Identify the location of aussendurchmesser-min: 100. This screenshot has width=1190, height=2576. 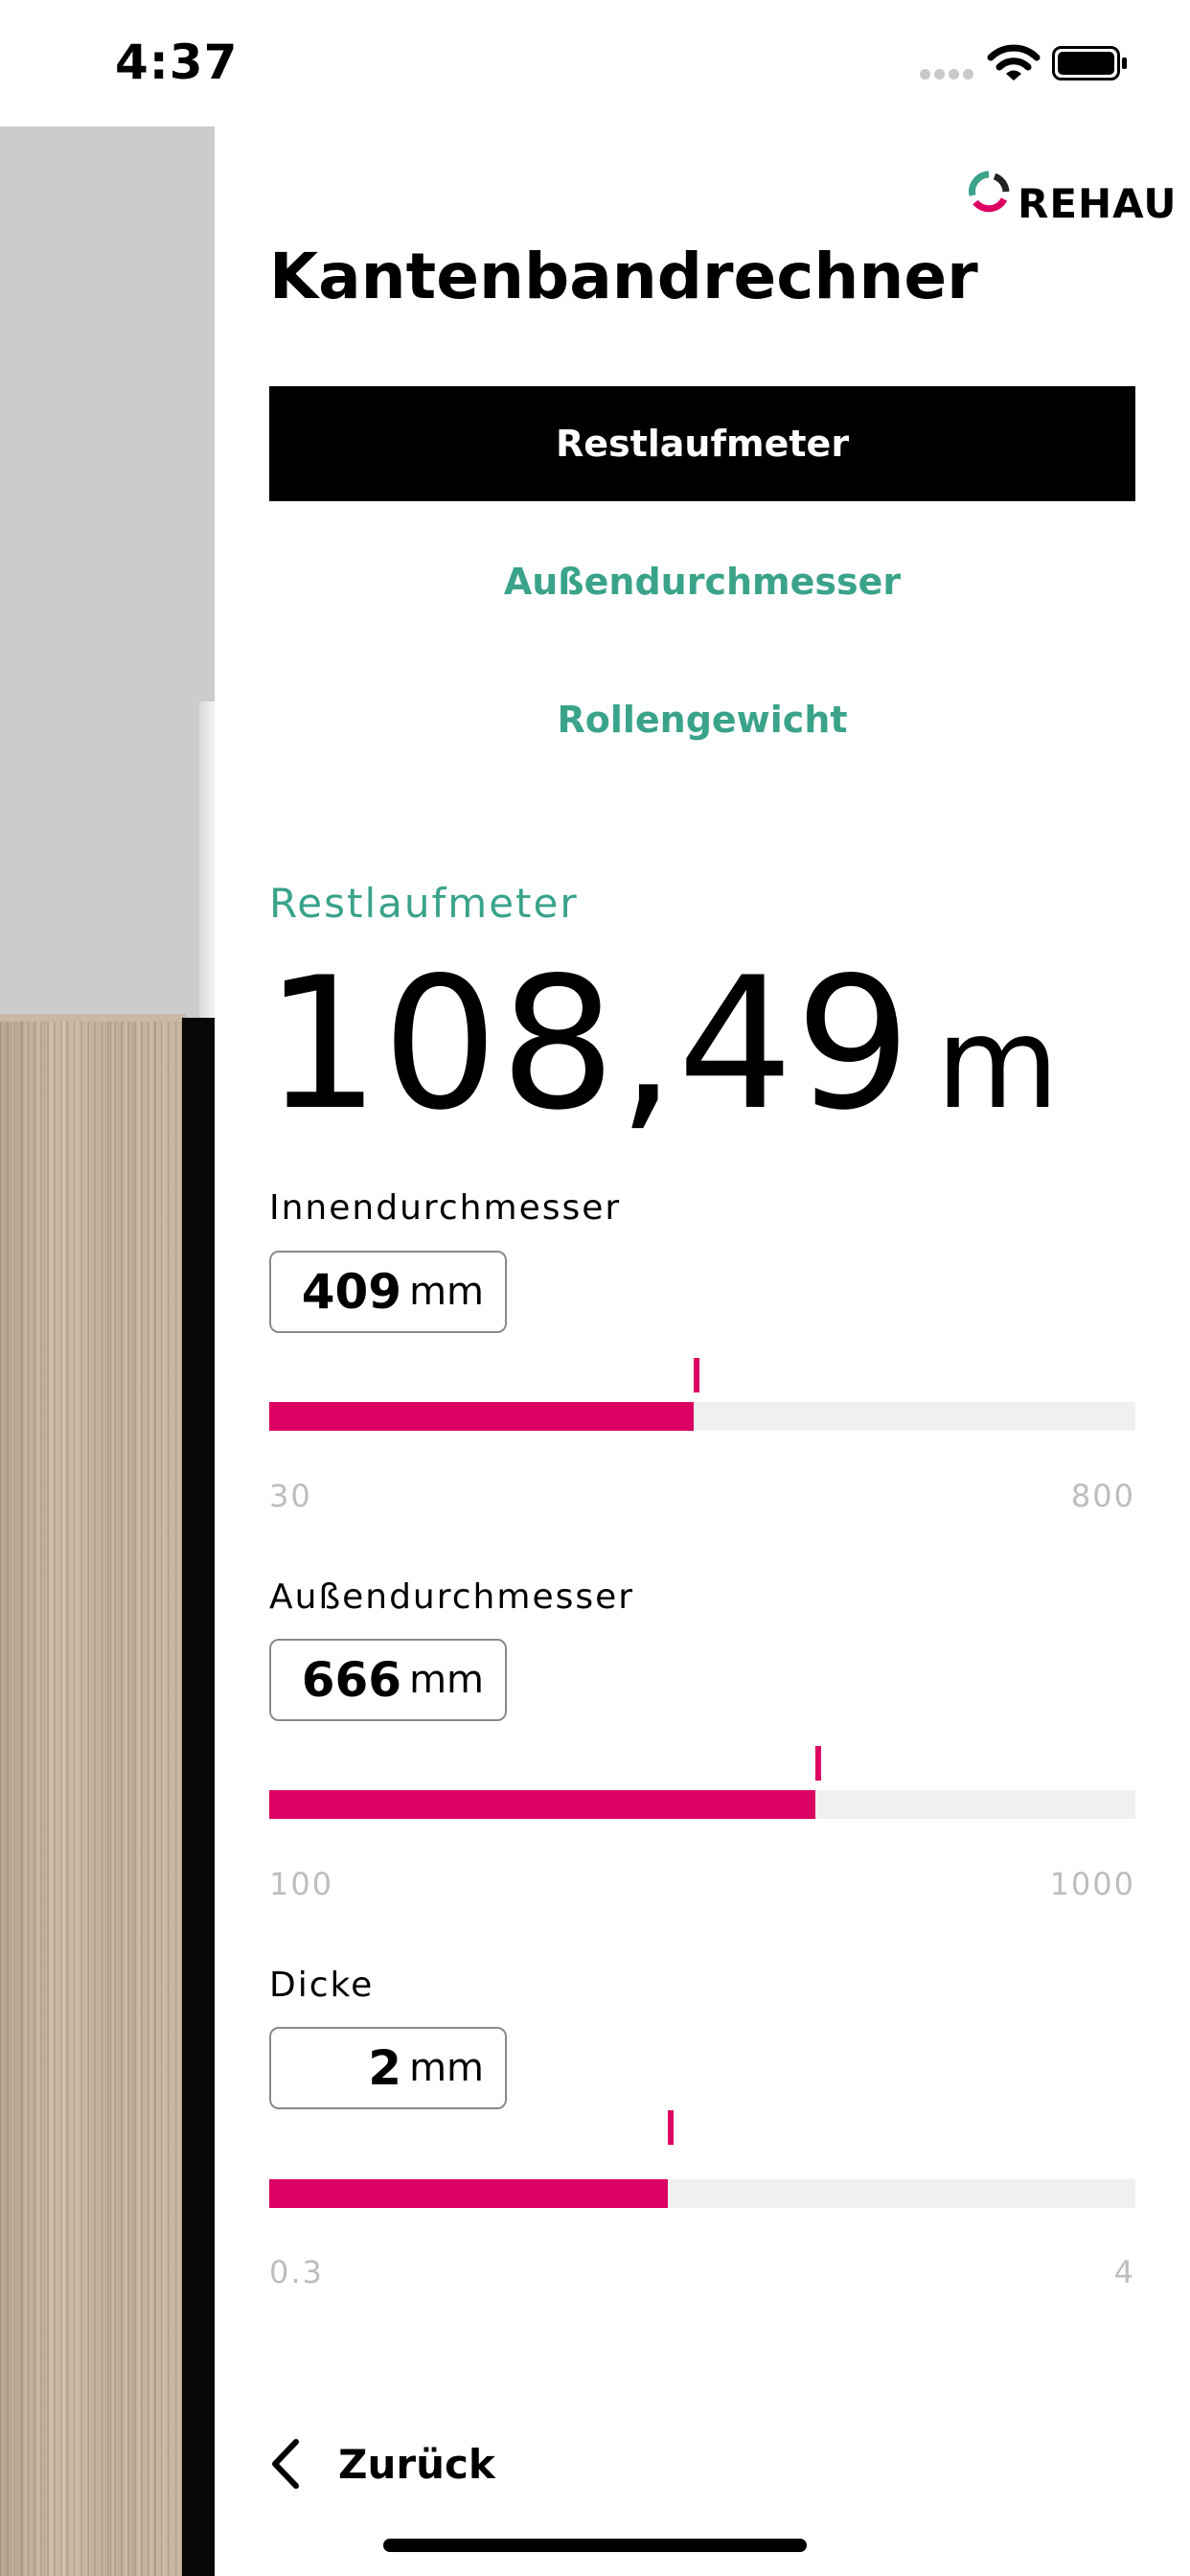
(302, 1884).